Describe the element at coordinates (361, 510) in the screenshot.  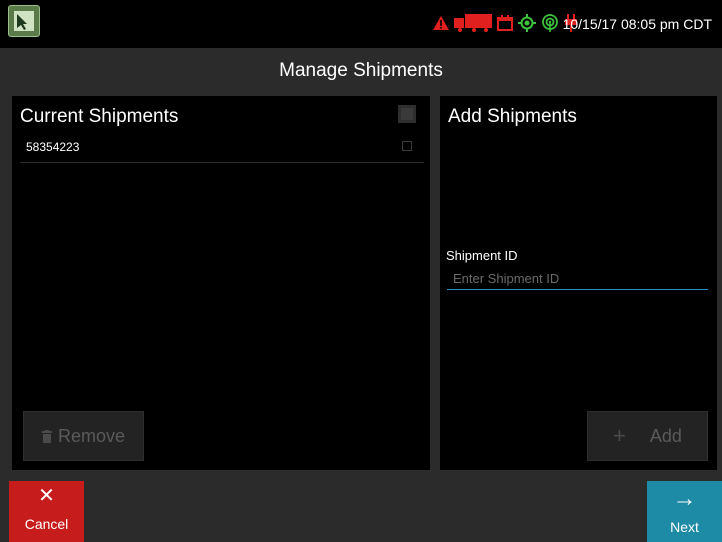
I see `bottom-bar` at that location.